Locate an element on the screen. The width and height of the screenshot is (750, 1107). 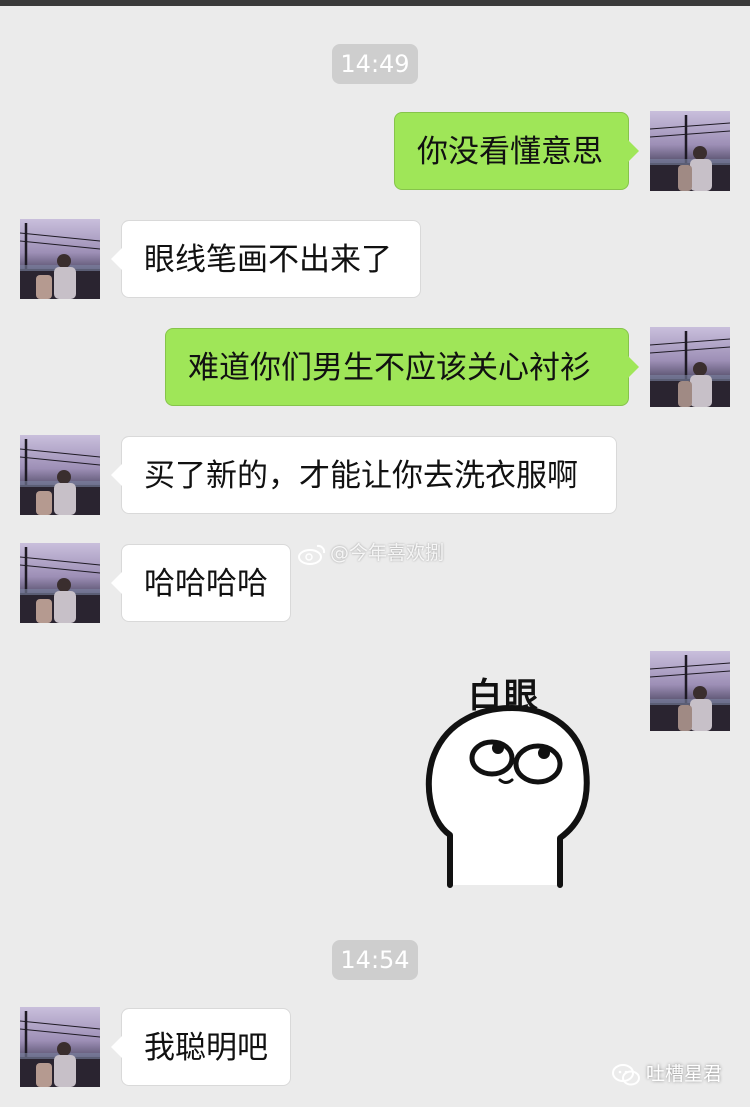
watermark: @今年喜欢捌 is located at coordinates (371, 553).